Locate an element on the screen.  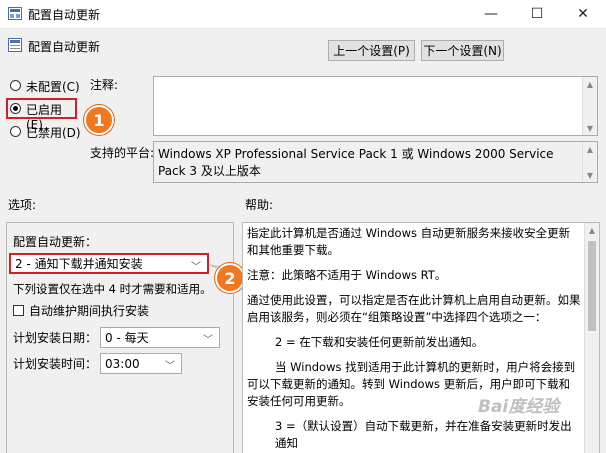
radio-label: 未配置(C) is located at coordinates (53, 87).